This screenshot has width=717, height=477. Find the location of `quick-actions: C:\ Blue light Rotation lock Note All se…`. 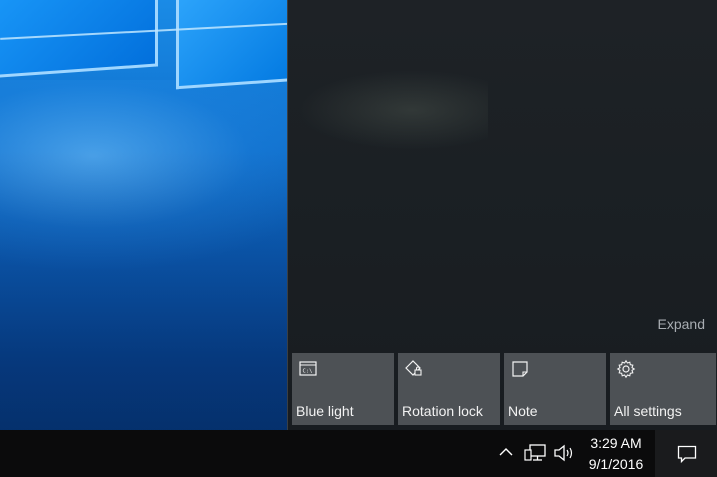

quick-actions: C:\ Blue light Rotation lock Note All se… is located at coordinates (504, 389).